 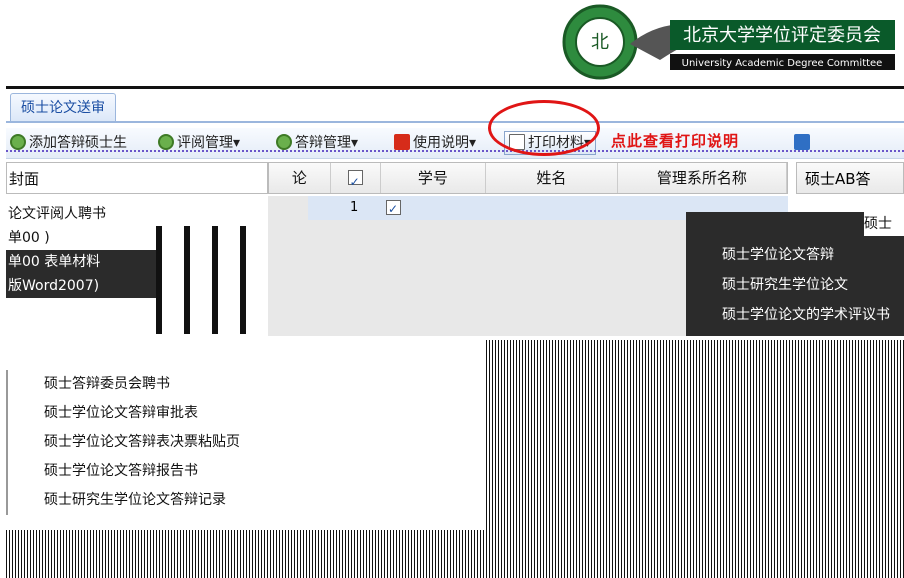 I want to click on column-header-name: 姓名, so click(x=552, y=178).